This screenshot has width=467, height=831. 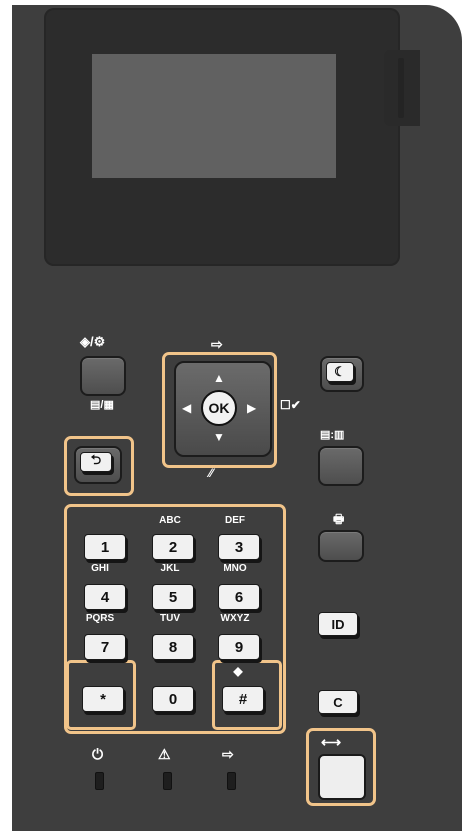 What do you see at coordinates (102, 405) in the screenshot?
I see `status-monitor-icon: ▤/▦` at bounding box center [102, 405].